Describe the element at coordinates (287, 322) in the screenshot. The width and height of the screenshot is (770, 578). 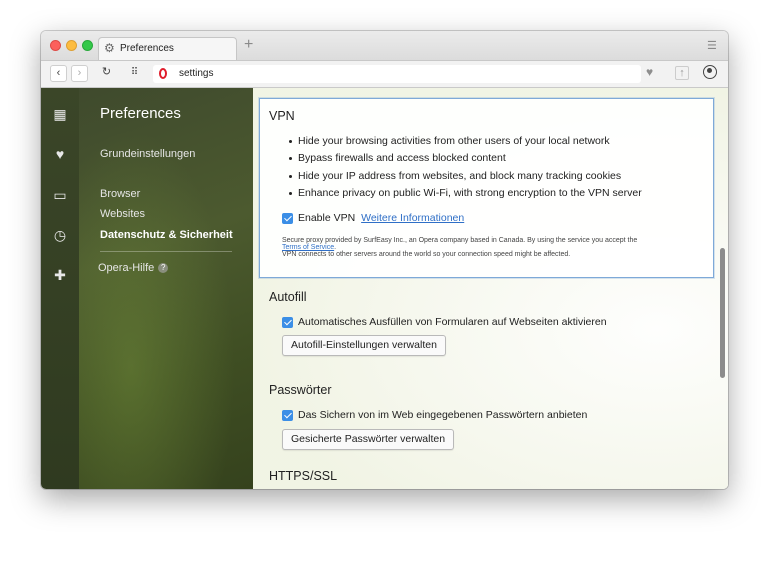
I see `autofill-checkbox` at that location.